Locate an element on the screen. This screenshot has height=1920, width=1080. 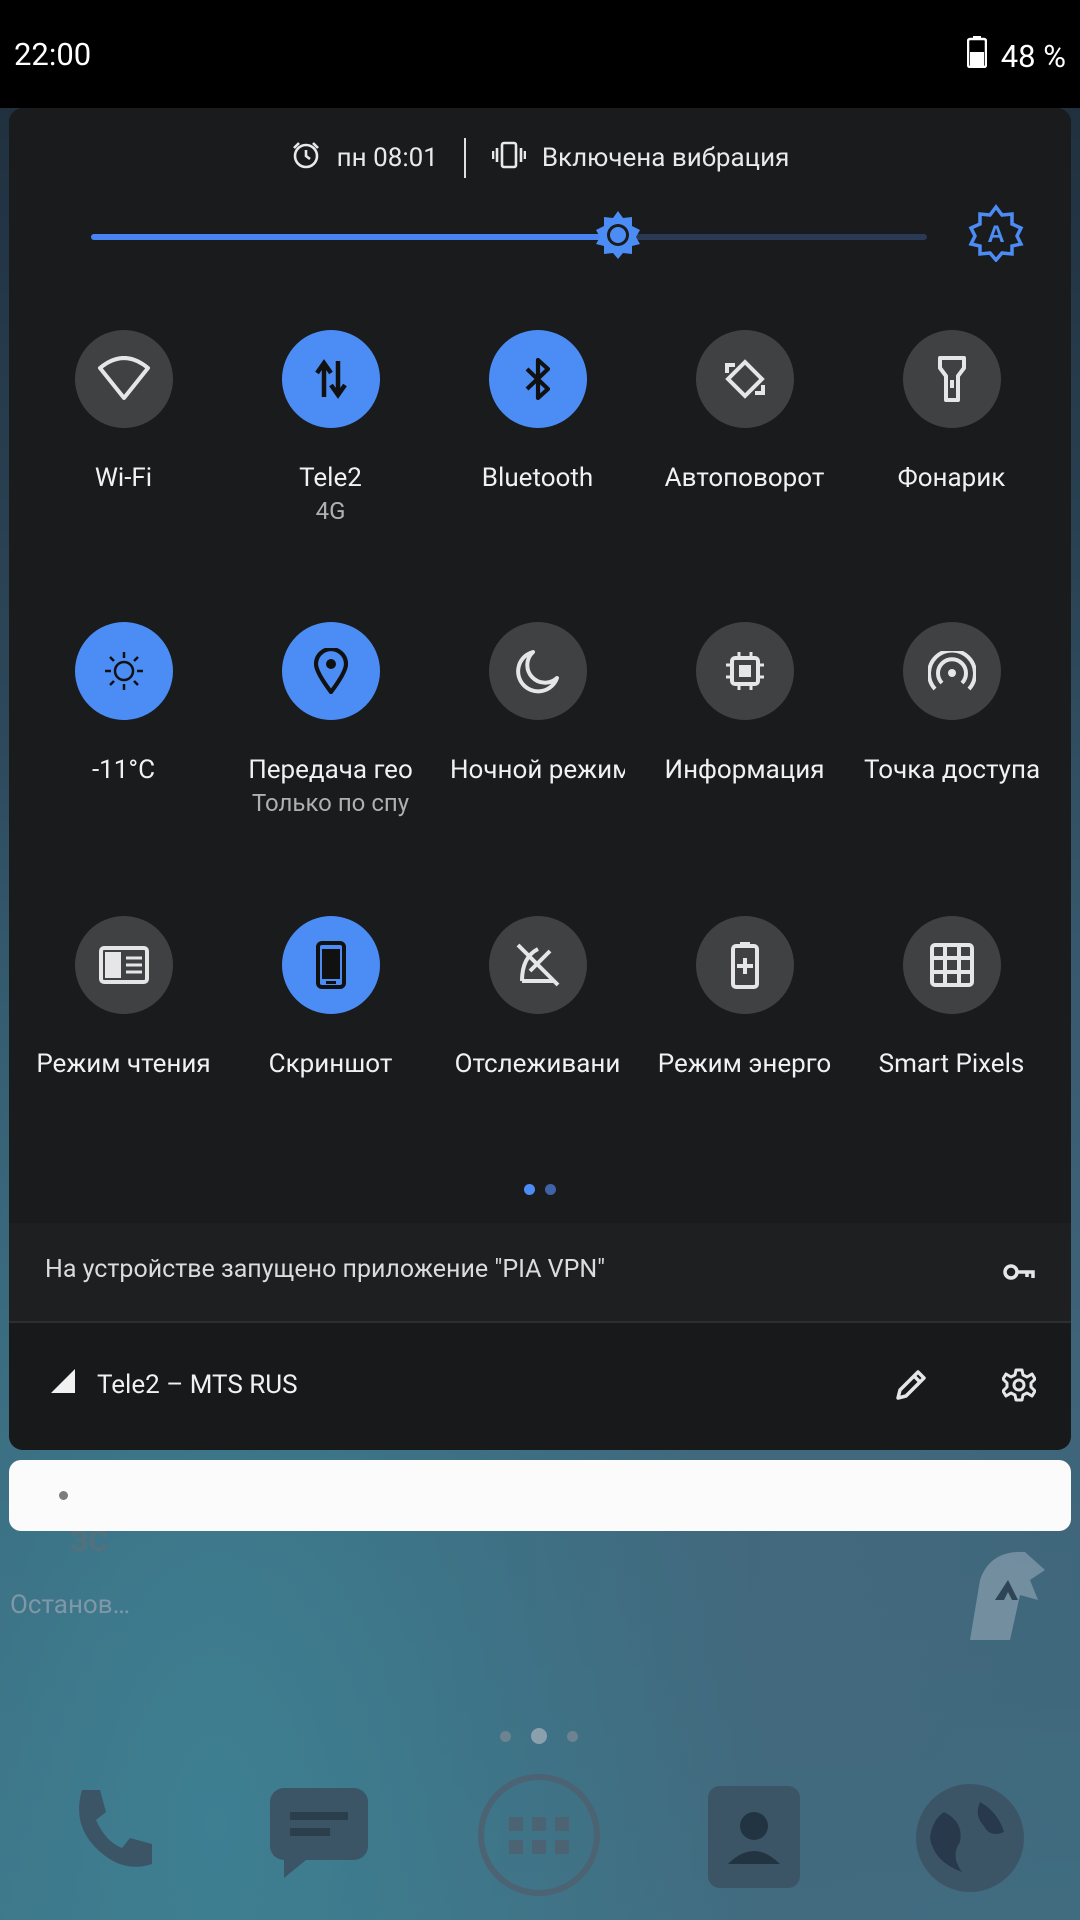
tile-label: Tele2 is located at coordinates (330, 478).